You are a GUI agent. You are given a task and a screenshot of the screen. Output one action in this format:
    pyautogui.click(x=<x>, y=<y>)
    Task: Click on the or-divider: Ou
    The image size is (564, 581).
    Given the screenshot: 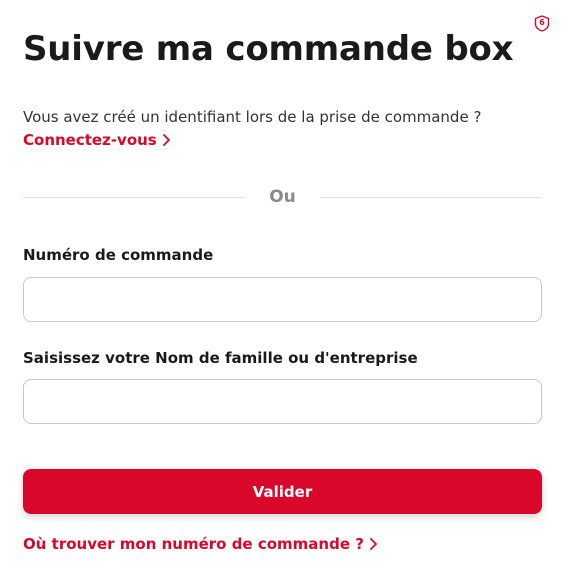 What is the action you would take?
    pyautogui.click(x=282, y=197)
    